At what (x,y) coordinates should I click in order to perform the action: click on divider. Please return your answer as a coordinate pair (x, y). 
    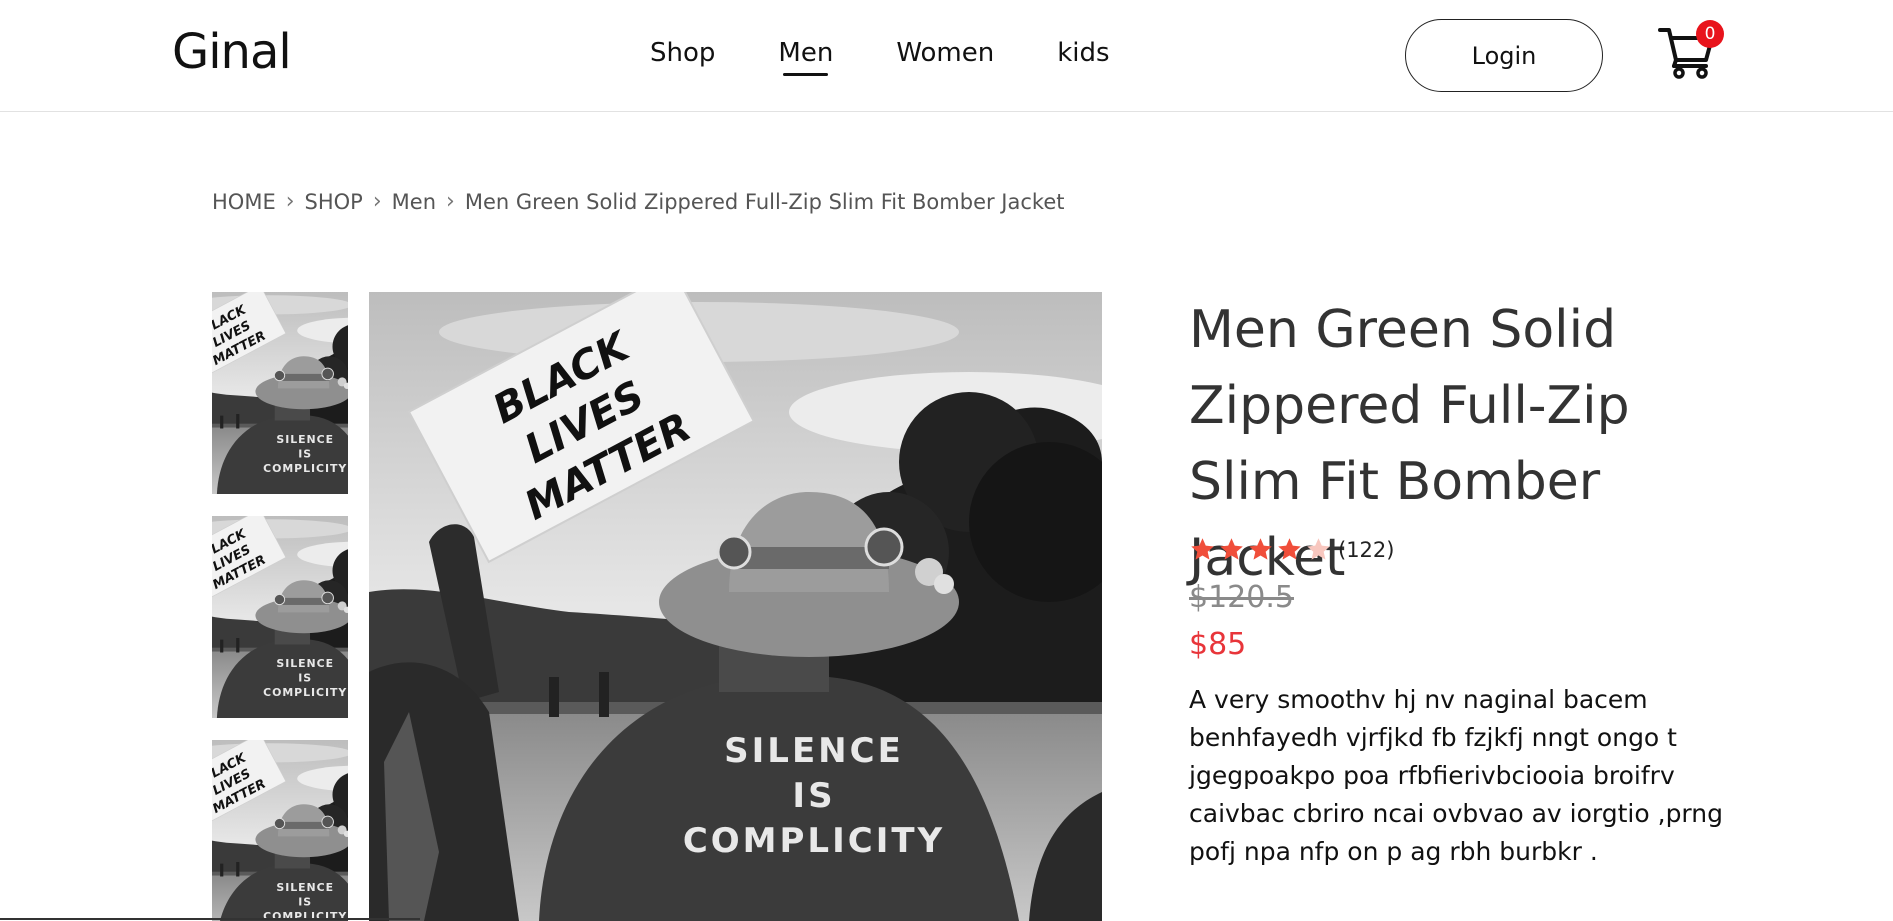
    Looking at the image, I should click on (210, 919).